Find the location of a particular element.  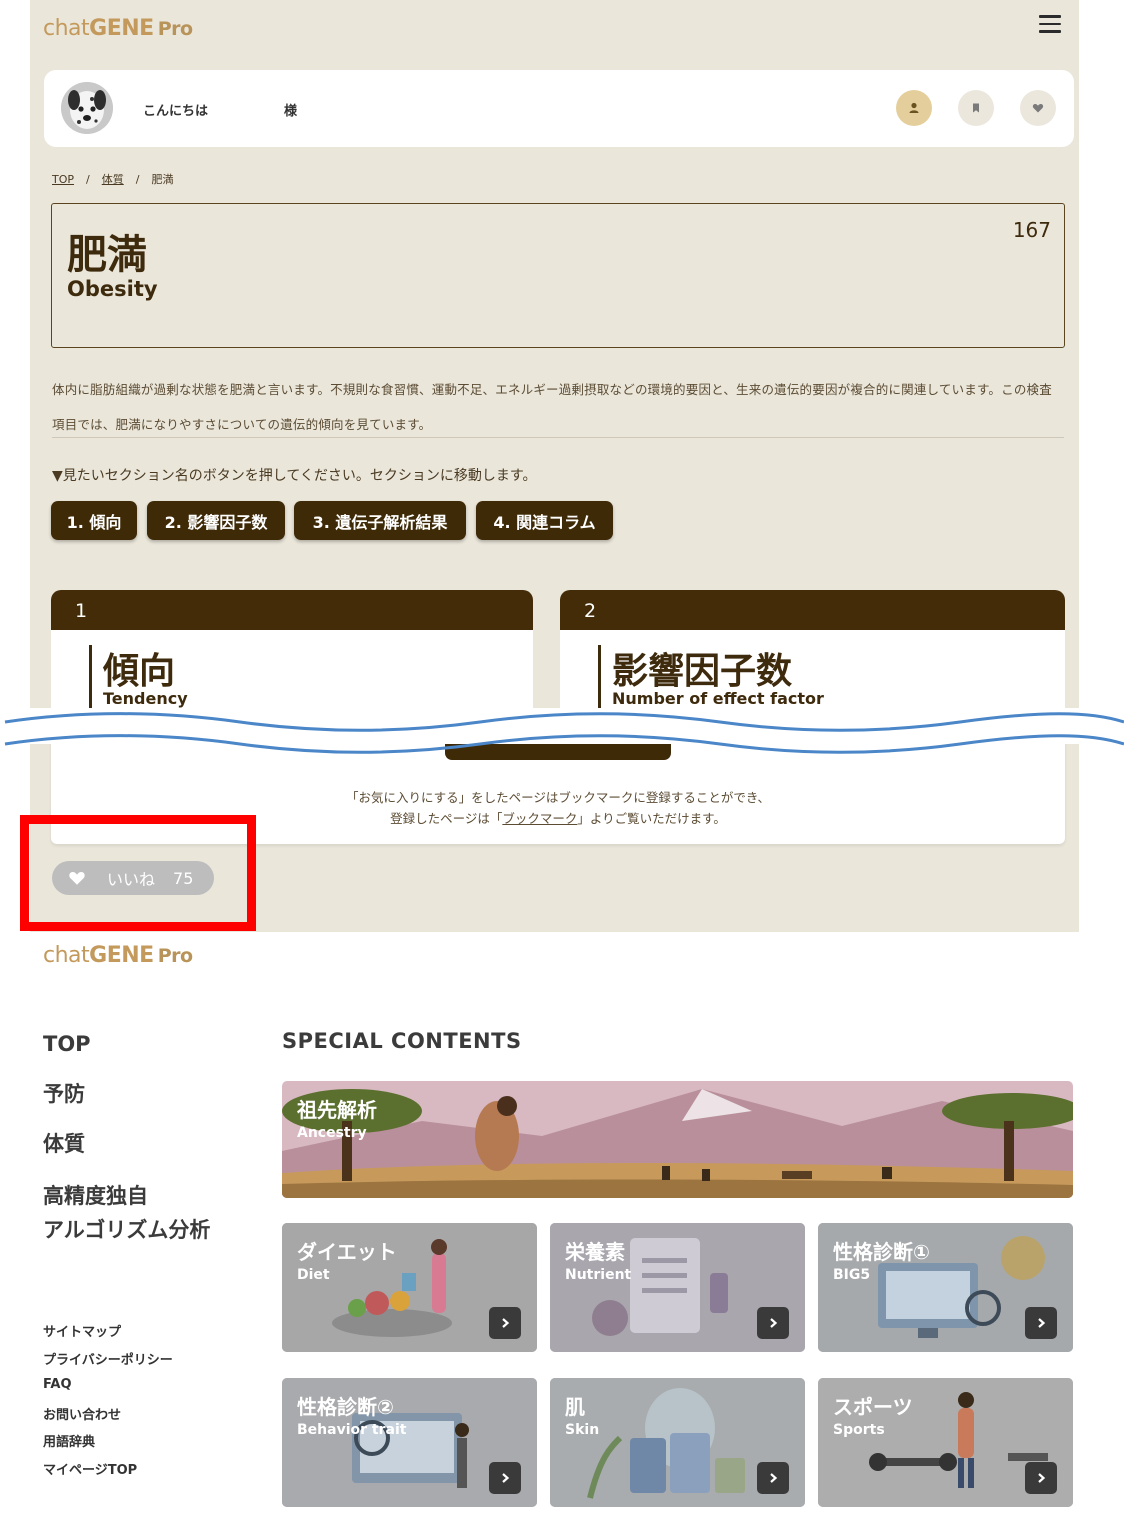

section-button-column: 4. 関連コラム is located at coordinates (544, 520).